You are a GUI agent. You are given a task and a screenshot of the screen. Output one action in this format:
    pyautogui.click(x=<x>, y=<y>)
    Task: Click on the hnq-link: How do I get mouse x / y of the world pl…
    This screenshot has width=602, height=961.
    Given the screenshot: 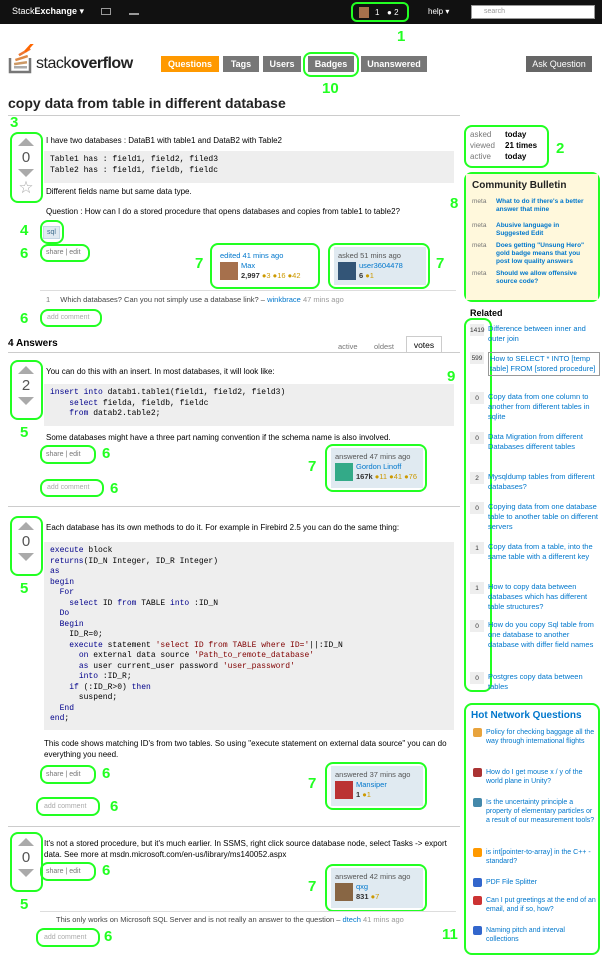 What is the action you would take?
    pyautogui.click(x=534, y=777)
    